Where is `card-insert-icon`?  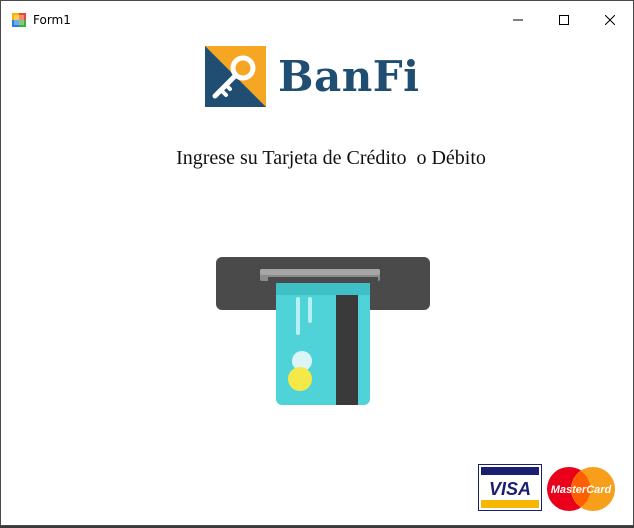 card-insert-icon is located at coordinates (321, 339).